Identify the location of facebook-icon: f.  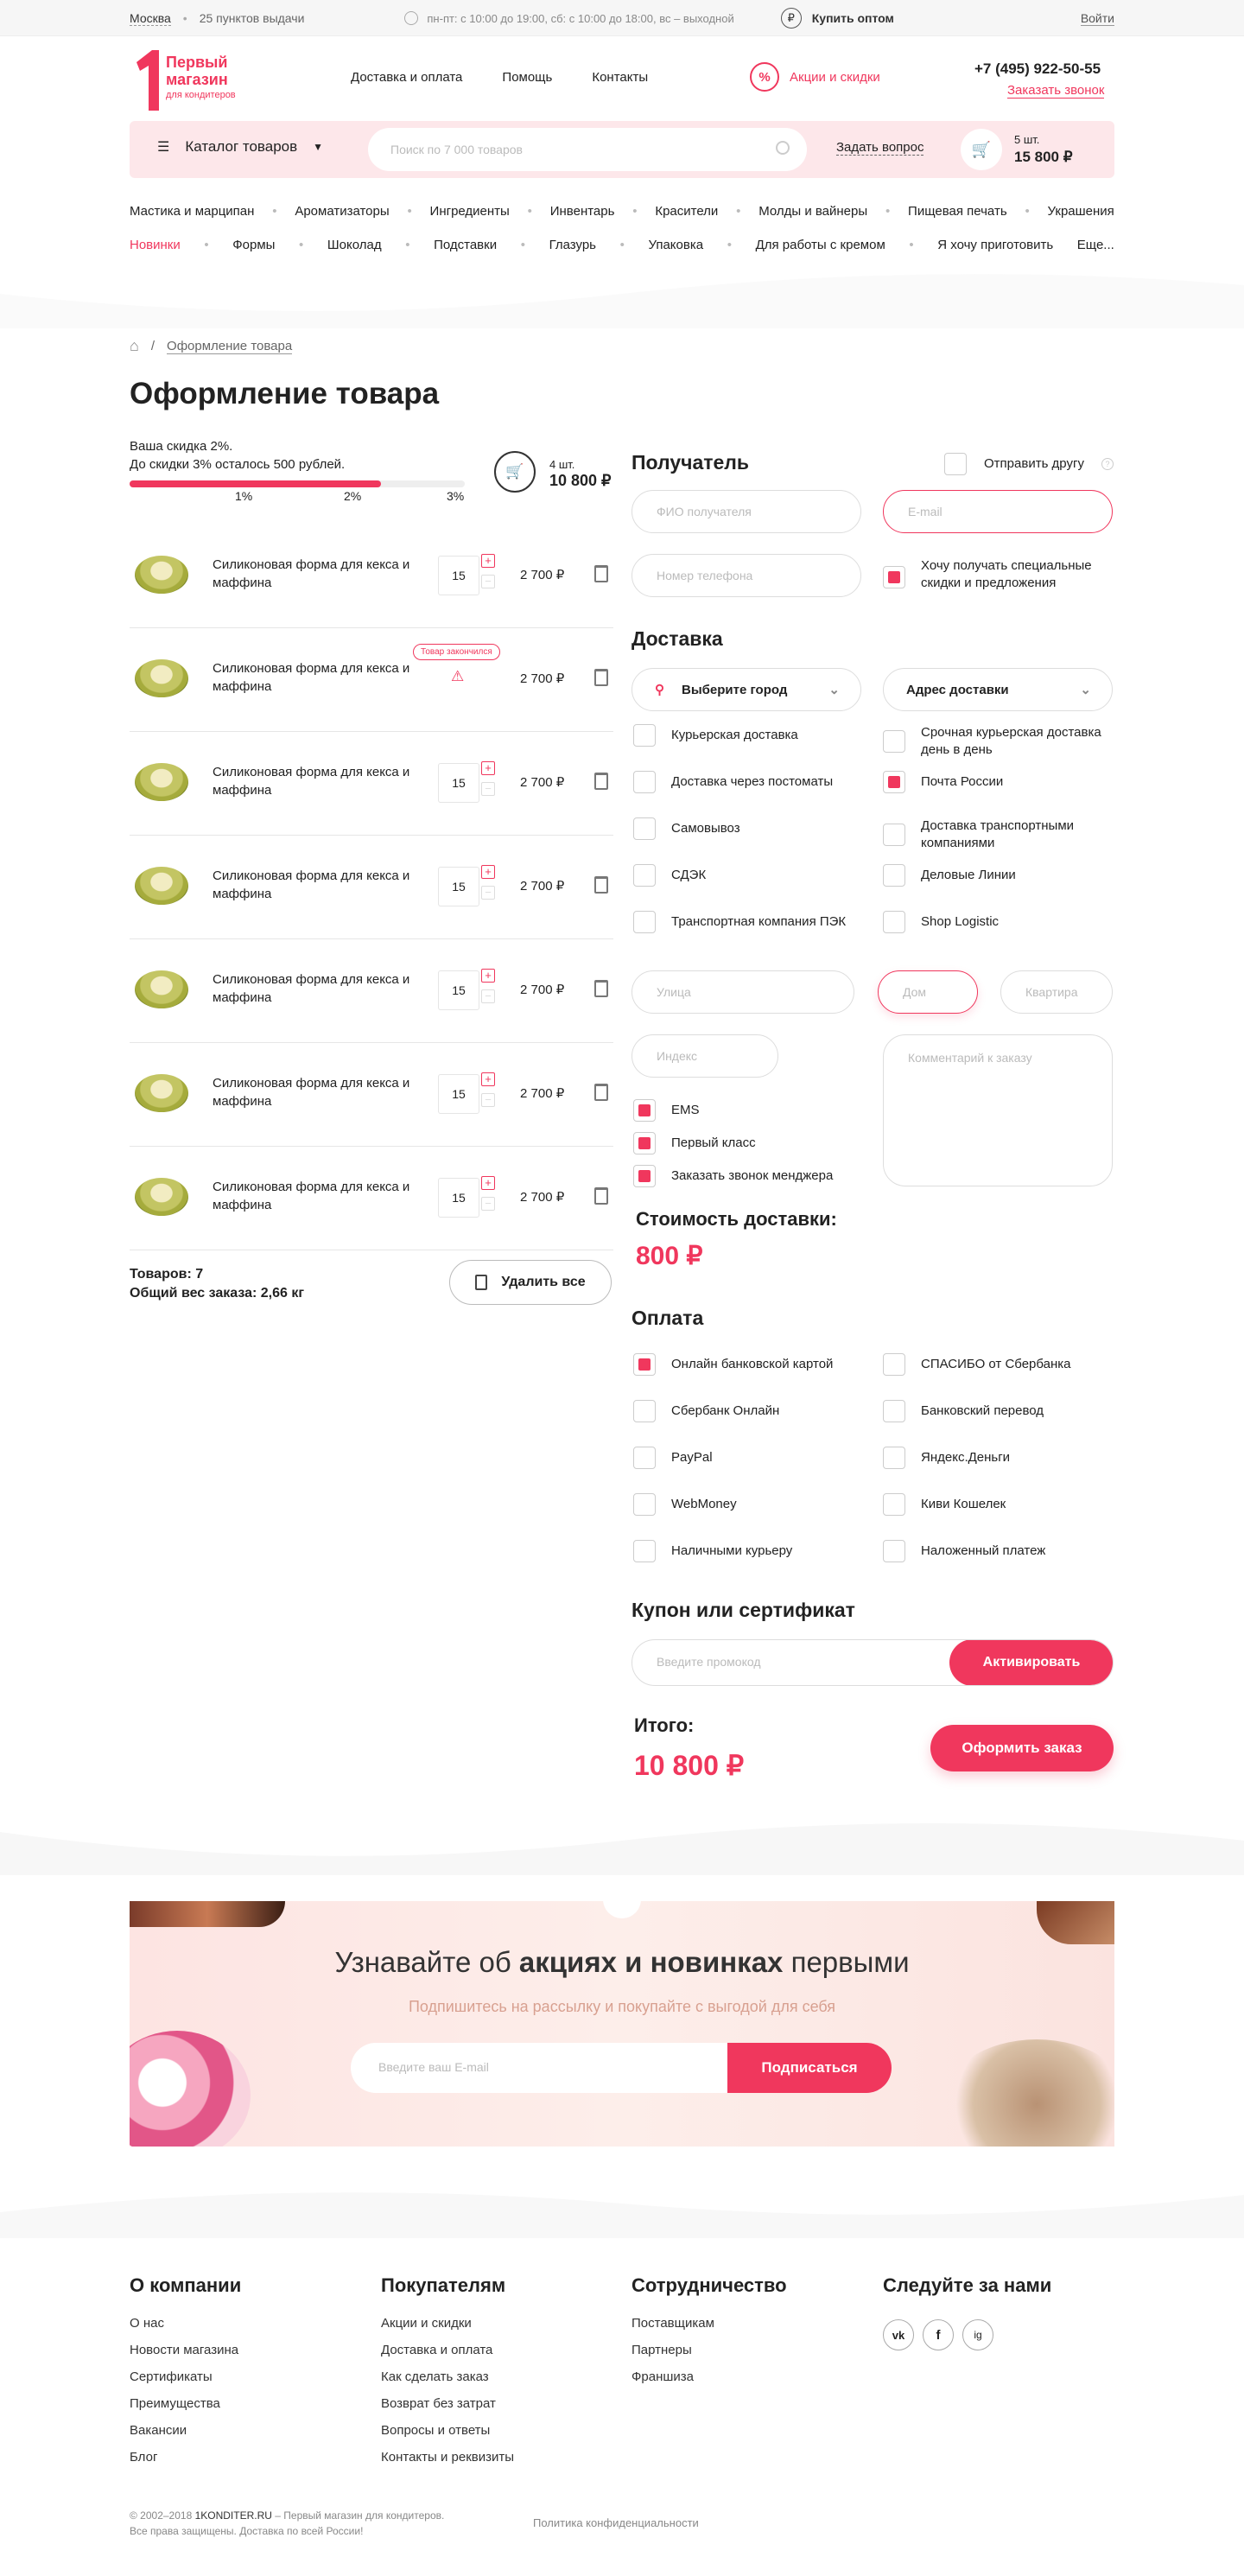
(939, 2334).